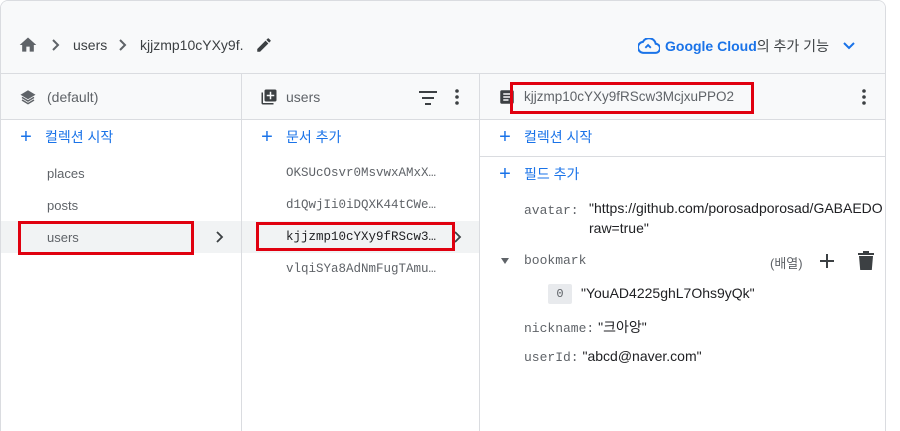  What do you see at coordinates (90, 45) in the screenshot?
I see `breadcrumb-users: users` at bounding box center [90, 45].